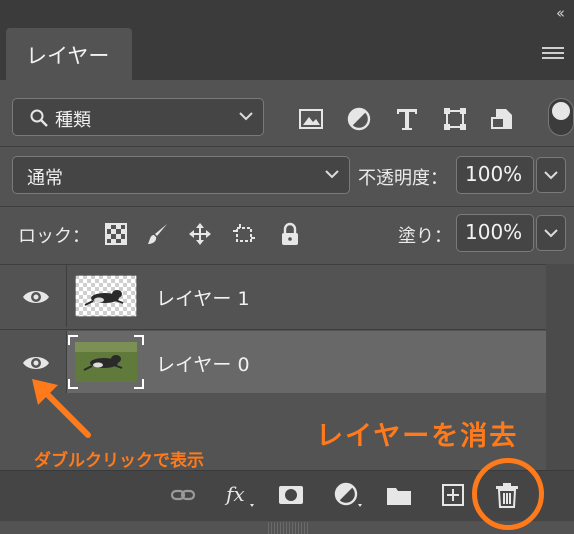 The image size is (574, 534). What do you see at coordinates (203, 299) in the screenshot?
I see `layer-name: レイヤー 1` at bounding box center [203, 299].